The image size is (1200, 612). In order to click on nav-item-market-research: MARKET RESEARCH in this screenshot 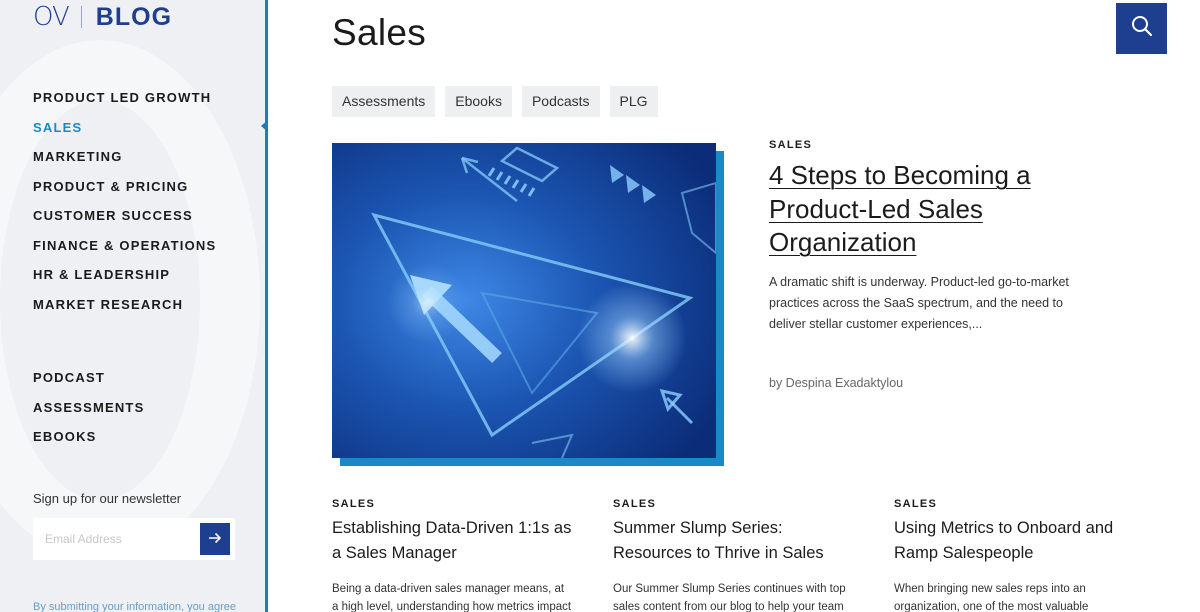, I will do `click(124, 310)`.